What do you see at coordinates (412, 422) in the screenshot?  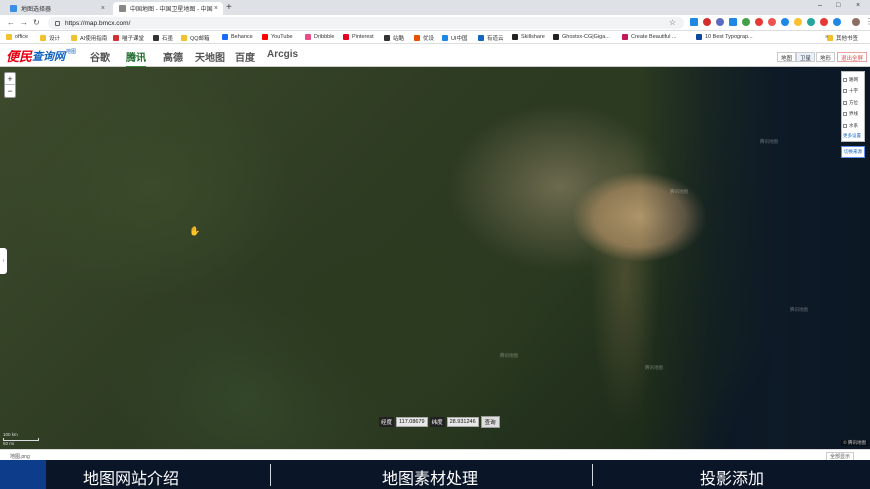 I see `longitude-input: 117.08679` at bounding box center [412, 422].